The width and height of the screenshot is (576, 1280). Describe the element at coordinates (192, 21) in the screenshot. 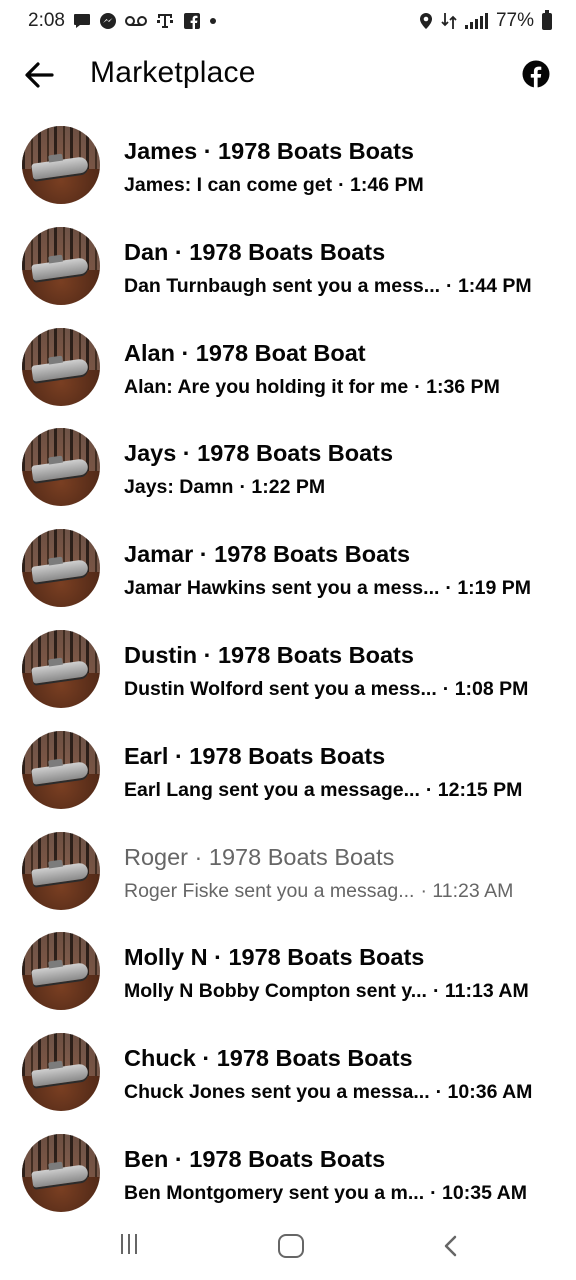

I see `facebook-square-icon` at that location.